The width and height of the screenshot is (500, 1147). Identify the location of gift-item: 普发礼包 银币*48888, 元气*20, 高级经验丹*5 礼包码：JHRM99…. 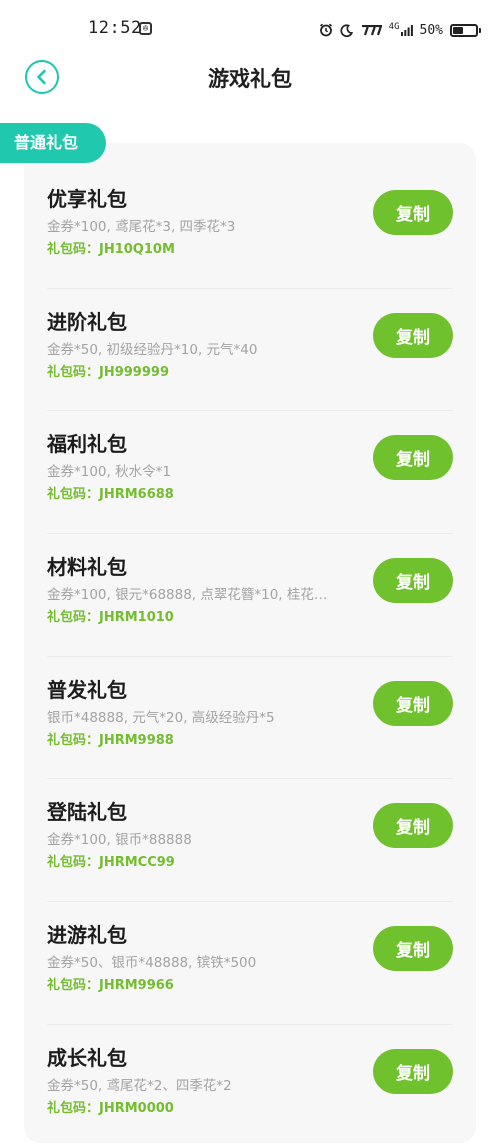
(250, 717).